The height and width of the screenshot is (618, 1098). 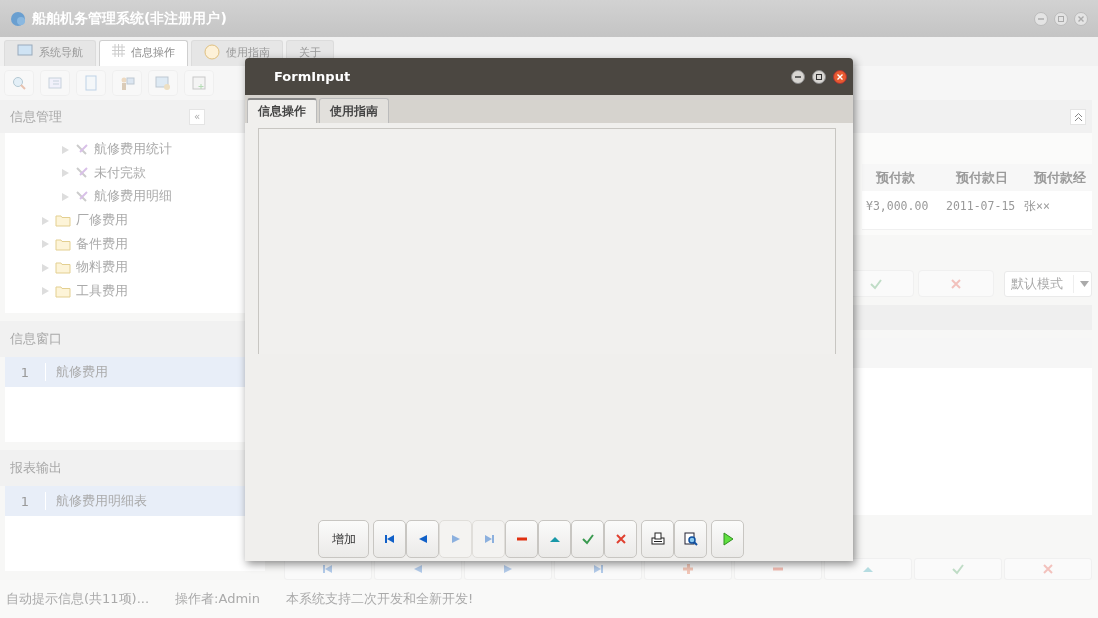 I want to click on double-chevron-up-icon, so click(x=1078, y=116).